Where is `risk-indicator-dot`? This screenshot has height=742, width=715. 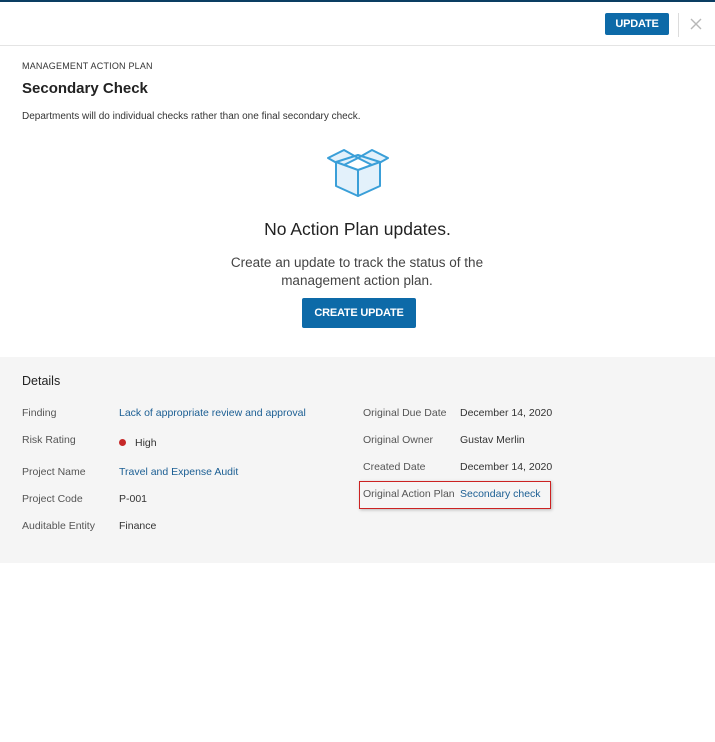 risk-indicator-dot is located at coordinates (122, 442).